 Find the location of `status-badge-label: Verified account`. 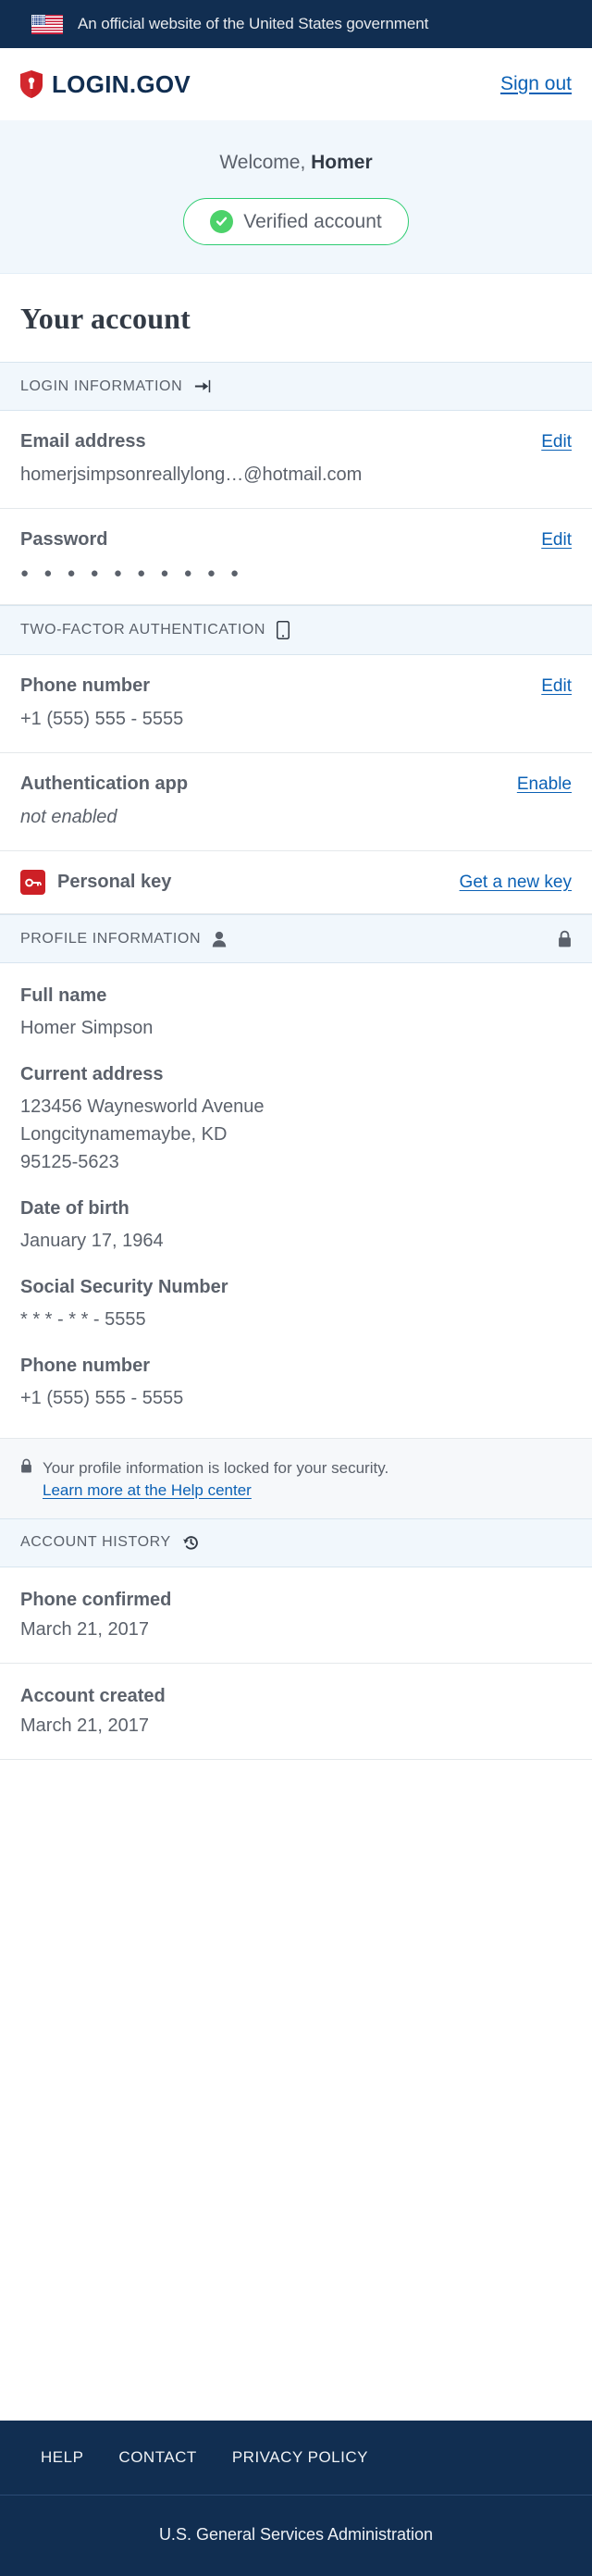

status-badge-label: Verified account is located at coordinates (313, 221).